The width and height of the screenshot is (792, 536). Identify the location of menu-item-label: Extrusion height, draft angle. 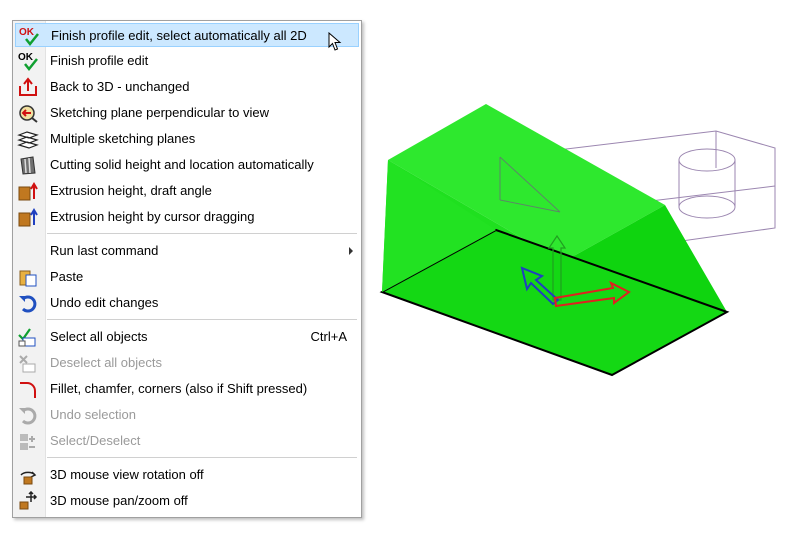
(131, 190).